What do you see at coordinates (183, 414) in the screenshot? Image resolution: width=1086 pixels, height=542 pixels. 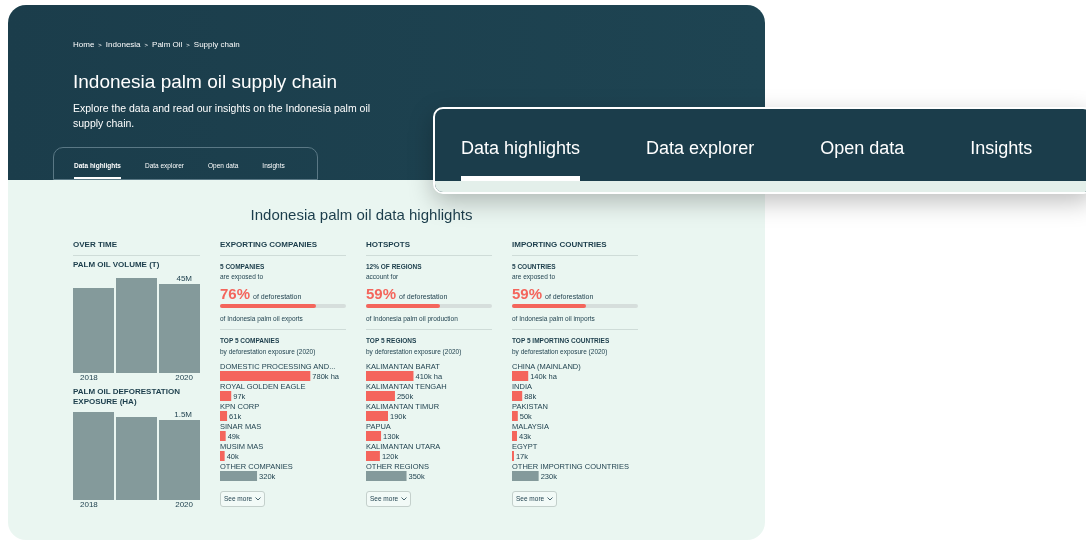 I see `value-label: 1.5M` at bounding box center [183, 414].